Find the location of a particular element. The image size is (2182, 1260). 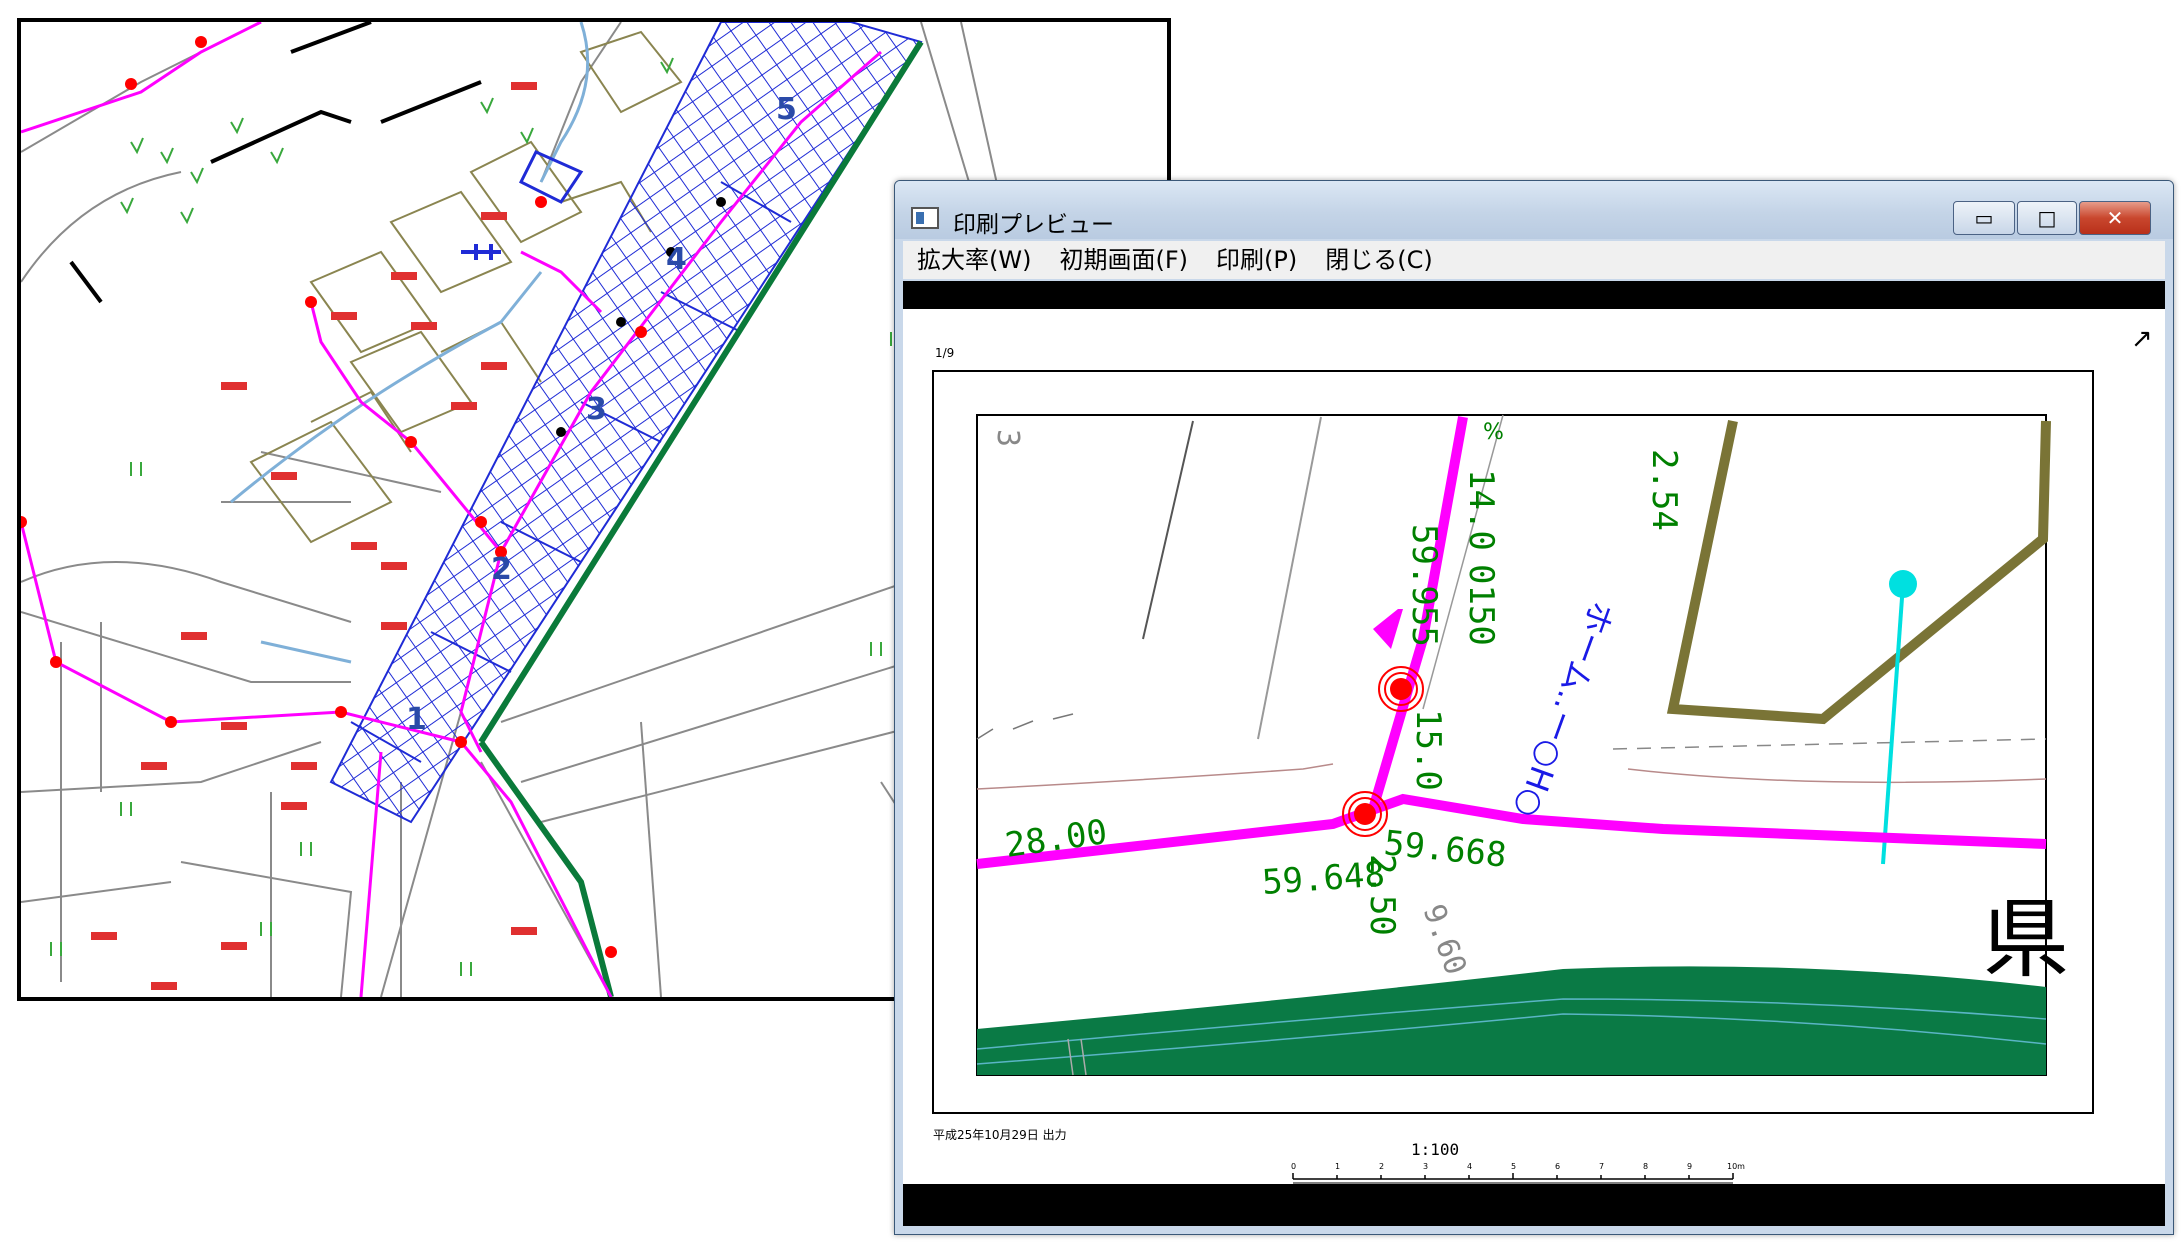

scale-bar is located at coordinates (1513, 1178).